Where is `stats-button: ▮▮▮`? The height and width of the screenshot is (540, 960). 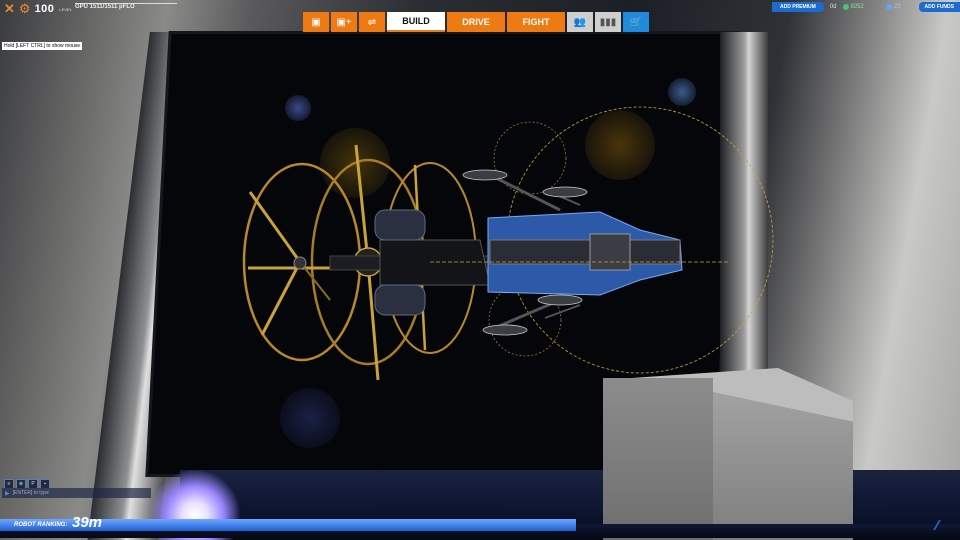
stats-button: ▮▮▮ is located at coordinates (608, 22).